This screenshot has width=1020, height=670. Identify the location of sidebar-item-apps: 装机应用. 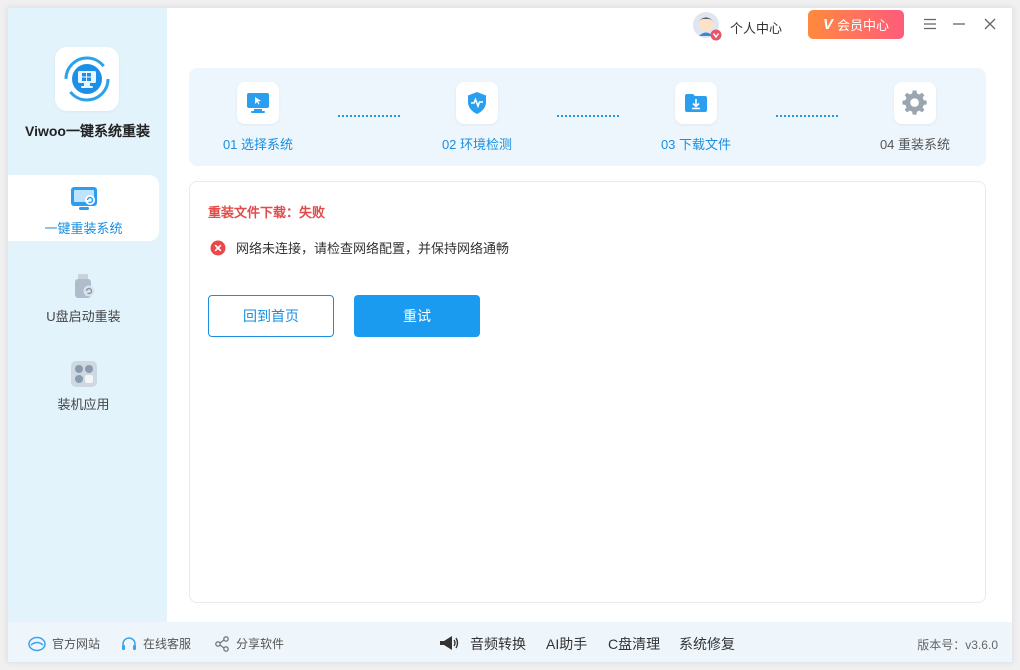
(83, 384).